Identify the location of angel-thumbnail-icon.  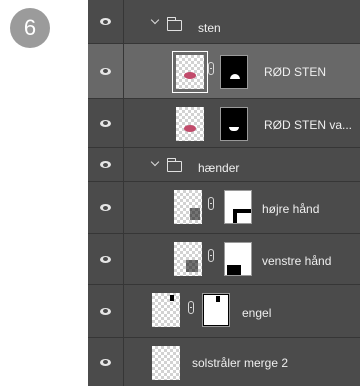
(172, 298).